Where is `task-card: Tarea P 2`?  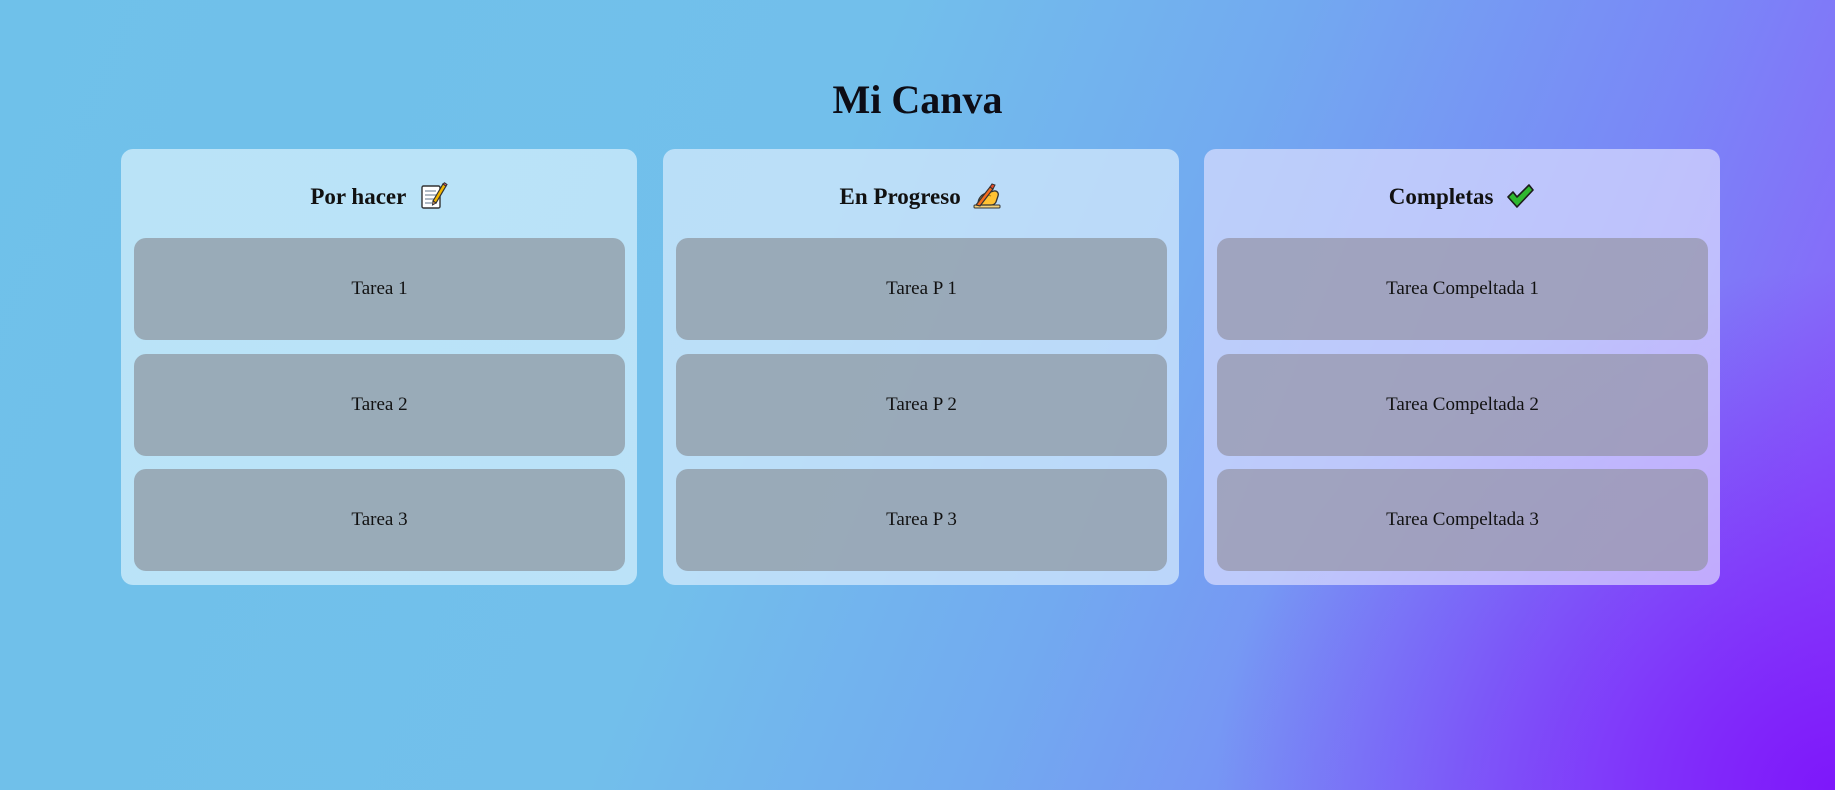
task-card: Tarea P 2 is located at coordinates (921, 405).